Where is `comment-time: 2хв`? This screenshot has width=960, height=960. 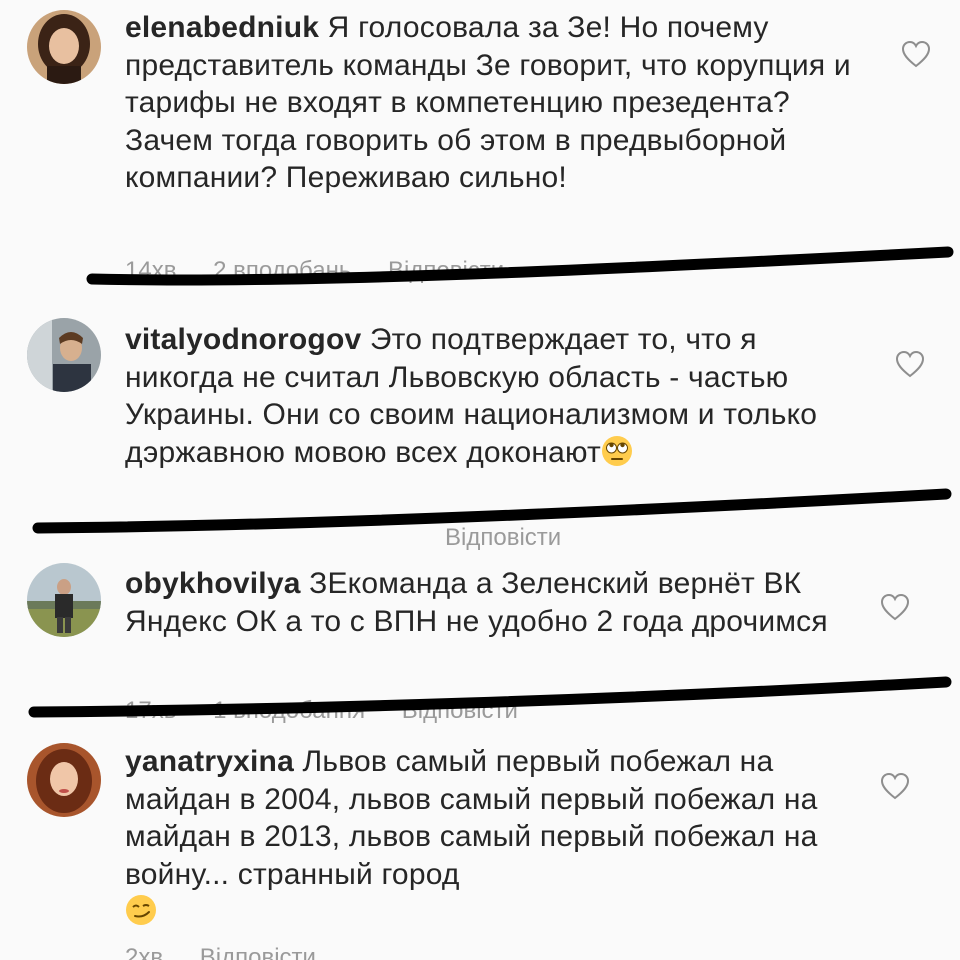
comment-time: 2хв is located at coordinates (144, 952).